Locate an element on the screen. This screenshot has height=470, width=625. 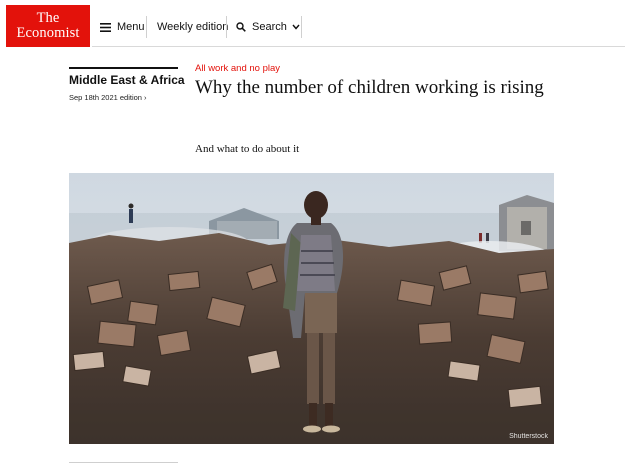
chevron-down-icon is located at coordinates (296, 27).